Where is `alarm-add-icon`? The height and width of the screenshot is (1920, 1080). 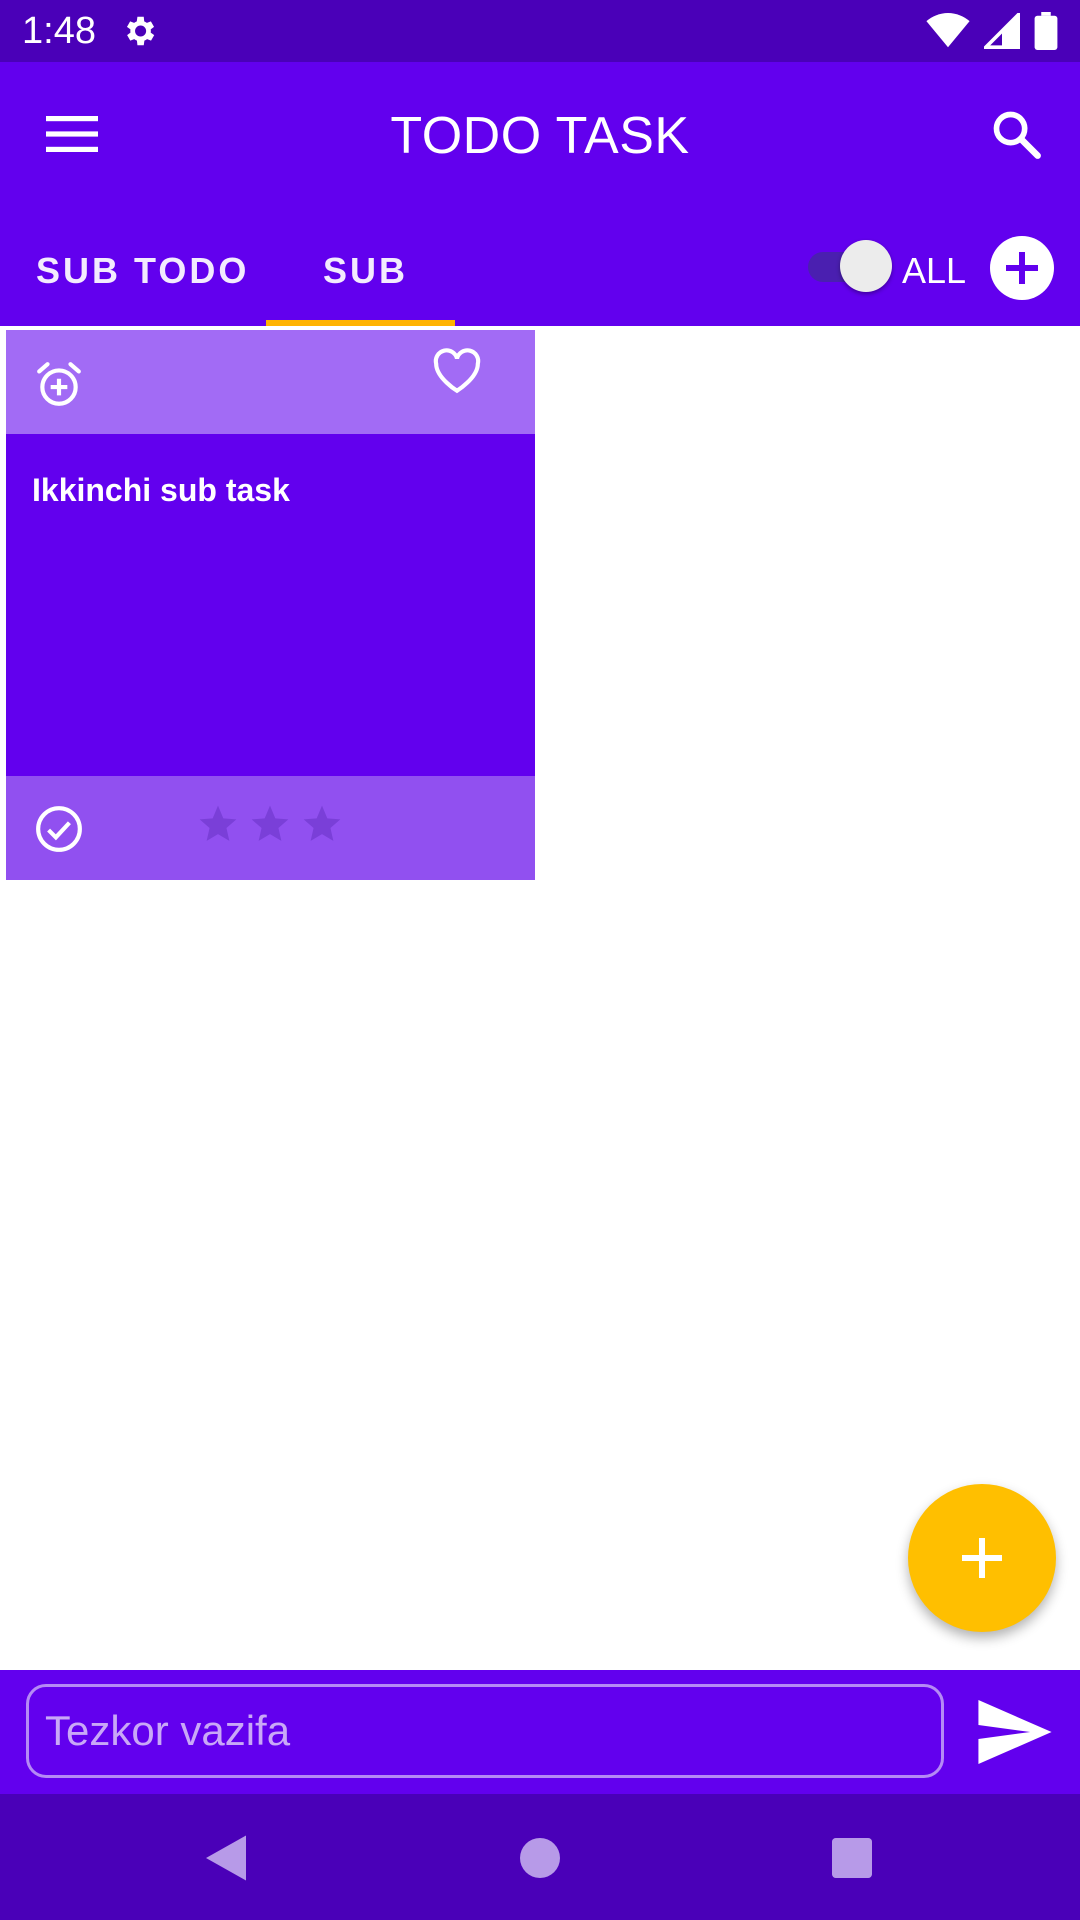 alarm-add-icon is located at coordinates (59, 385).